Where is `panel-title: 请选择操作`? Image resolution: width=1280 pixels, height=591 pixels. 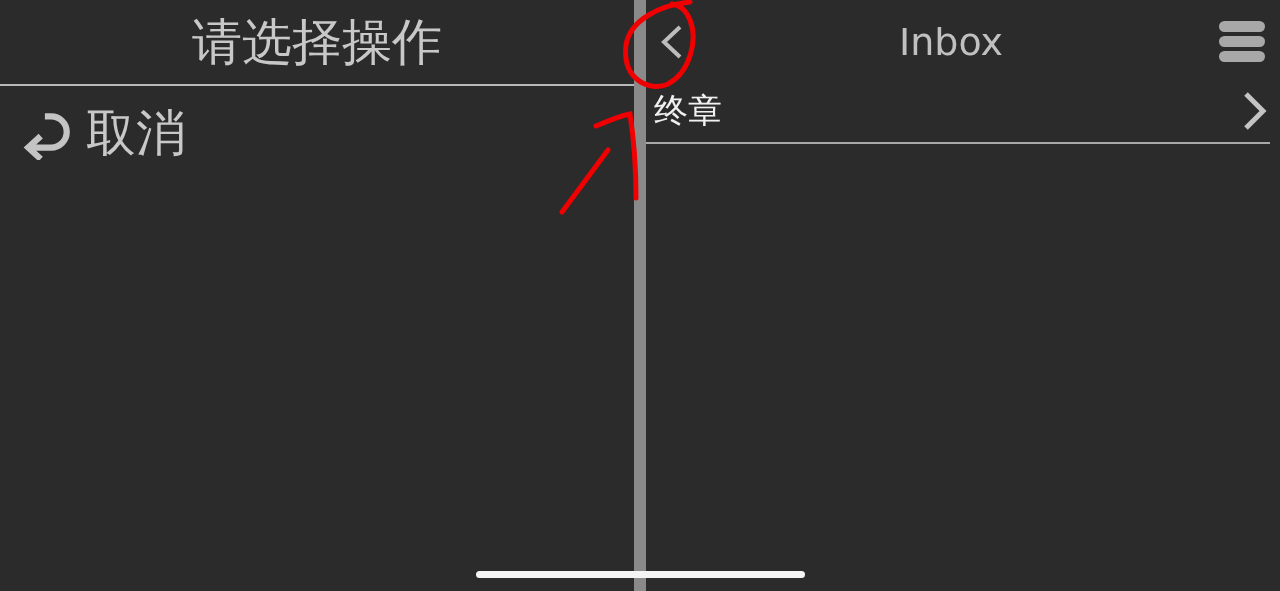
panel-title: 请选择操作 is located at coordinates (317, 42).